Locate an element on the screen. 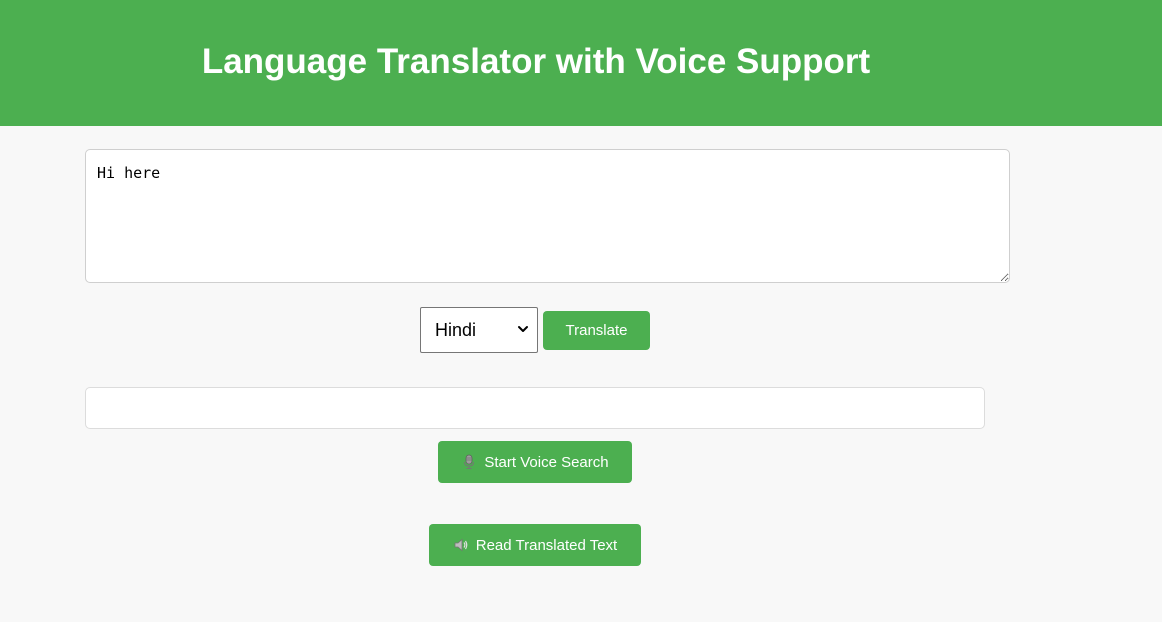 This screenshot has width=1162, height=622. translate-button-label: Translate is located at coordinates (596, 330).